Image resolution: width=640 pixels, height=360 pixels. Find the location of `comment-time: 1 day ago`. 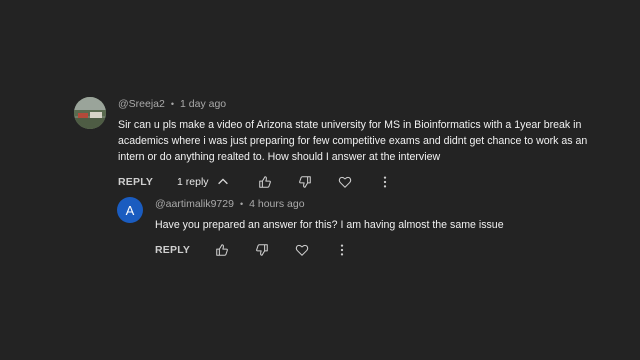

comment-time: 1 day ago is located at coordinates (203, 104).